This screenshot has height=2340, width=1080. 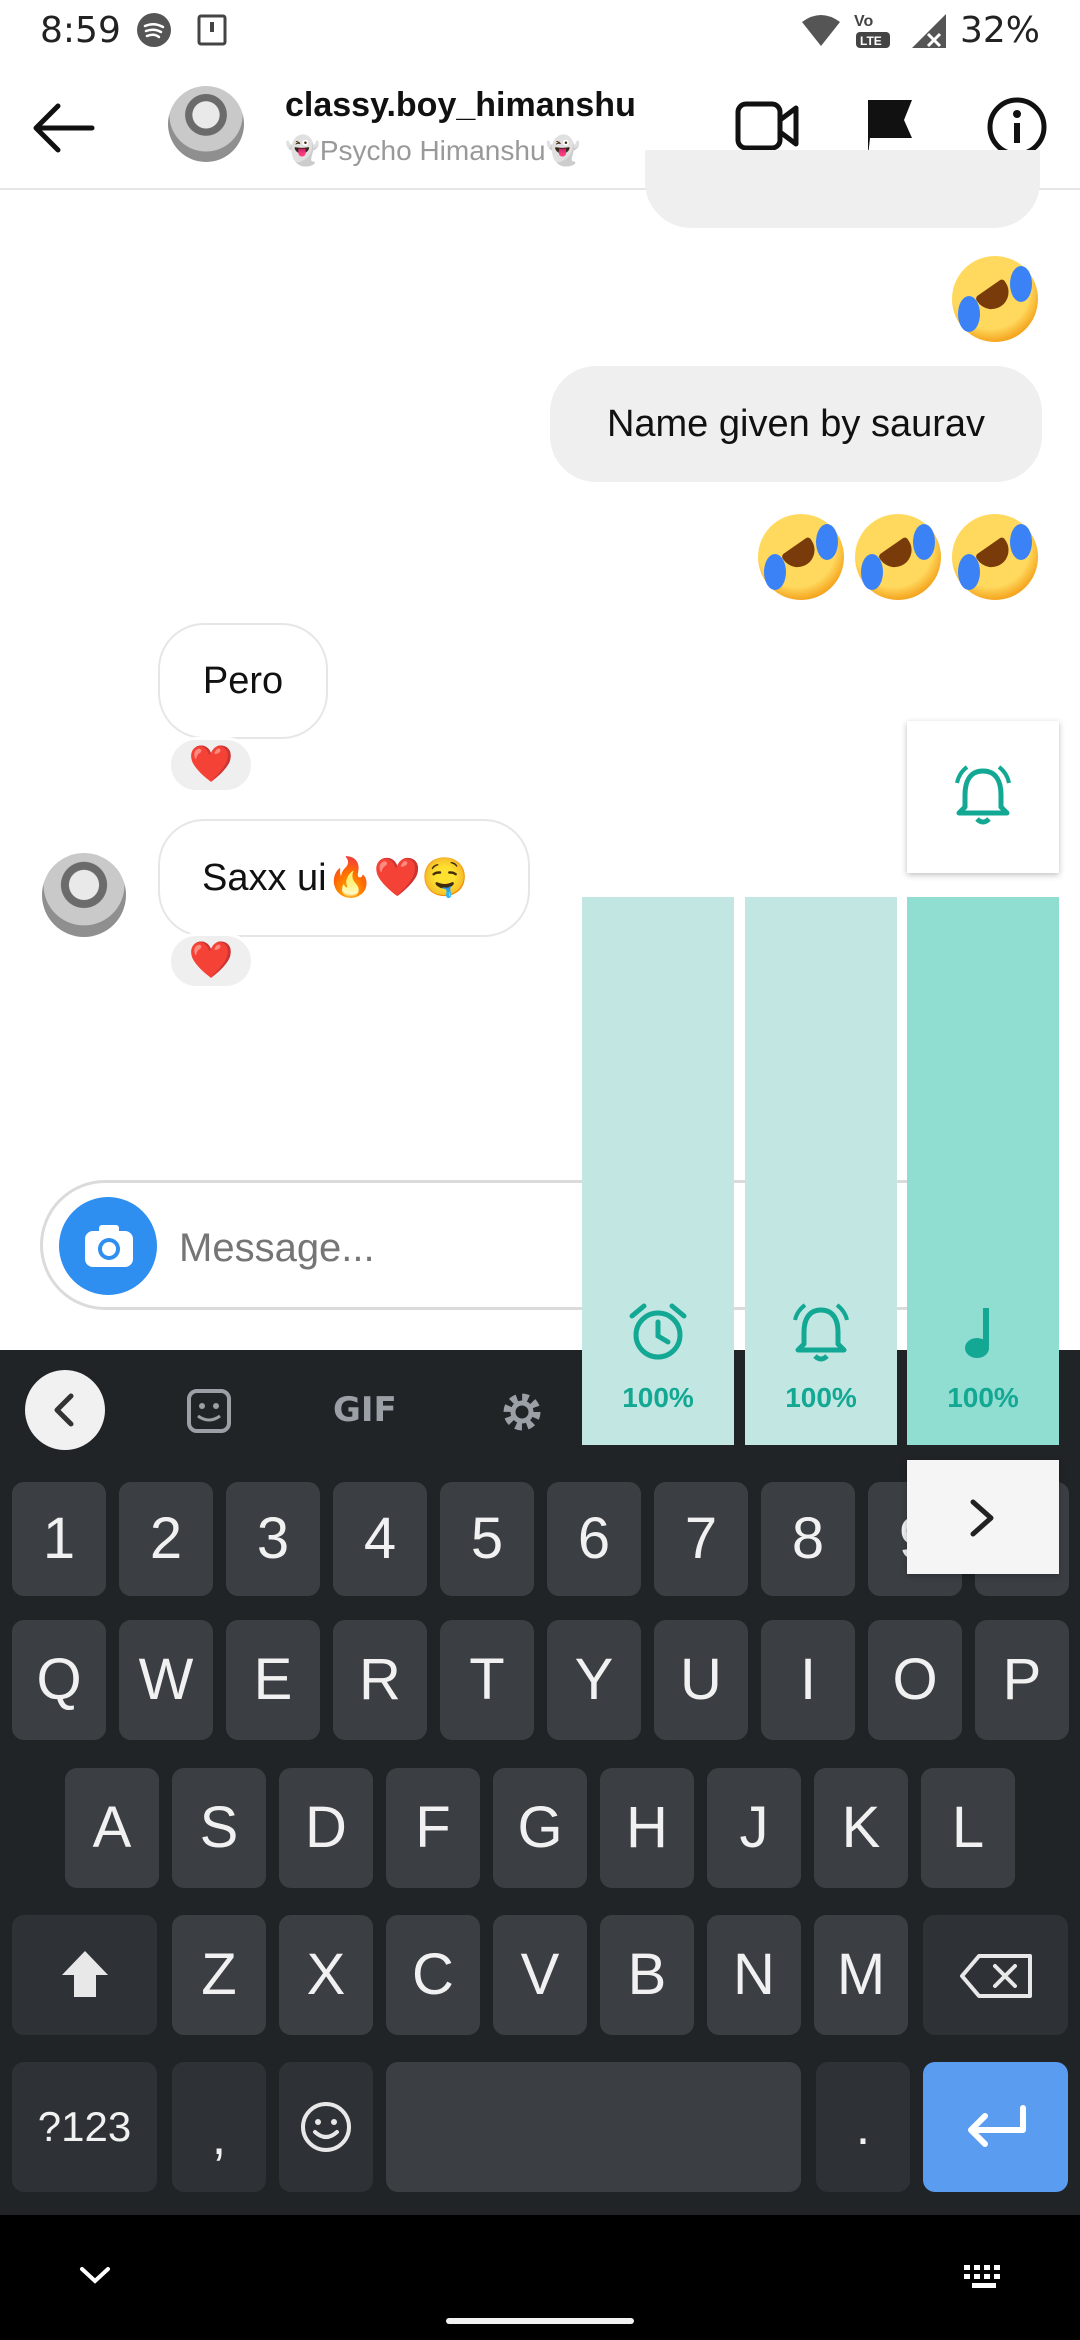 I want to click on key-l: L, so click(x=968, y=1828).